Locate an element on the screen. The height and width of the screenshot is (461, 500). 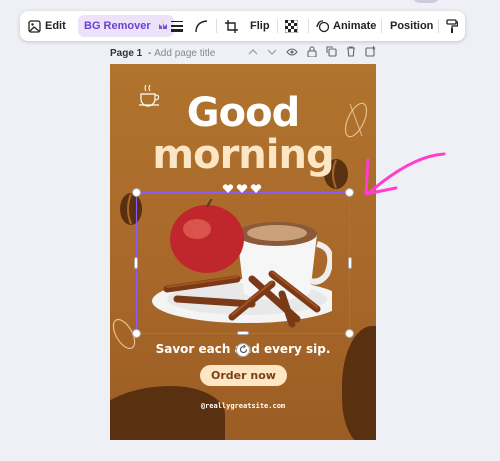
line-weight-button is located at coordinates (177, 26).